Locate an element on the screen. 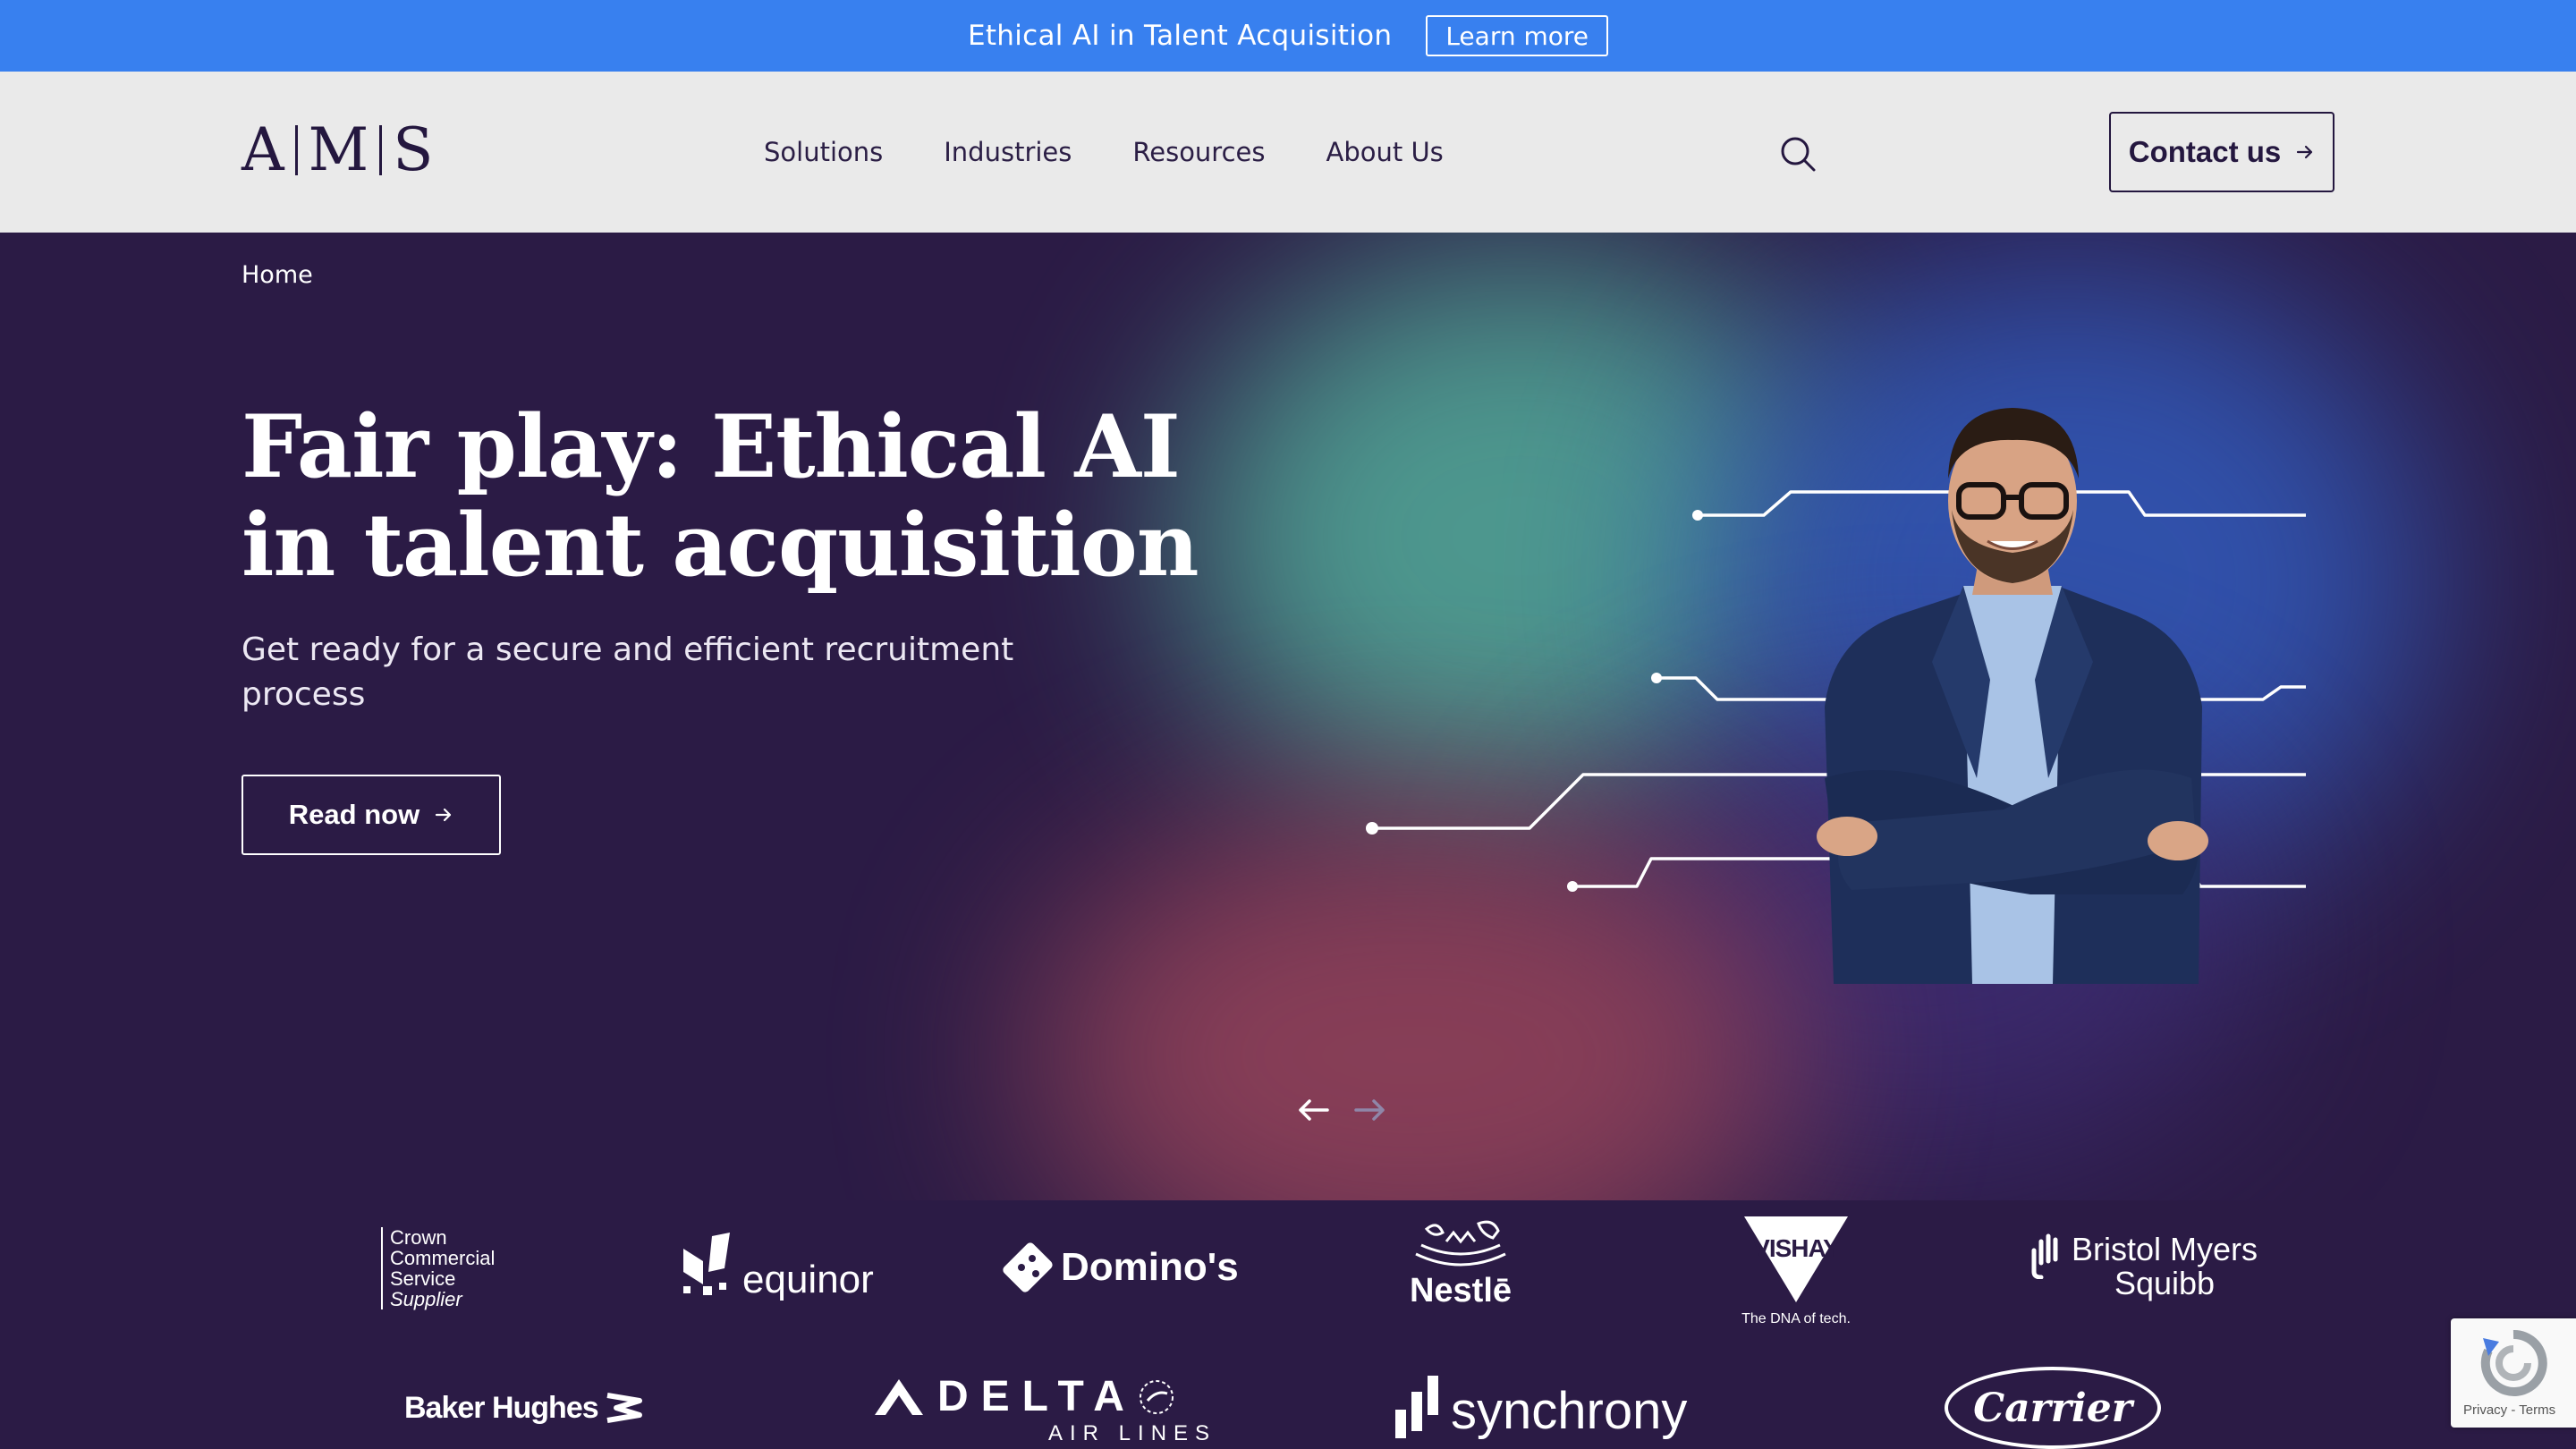  carousel-next-icon is located at coordinates (1370, 1110).